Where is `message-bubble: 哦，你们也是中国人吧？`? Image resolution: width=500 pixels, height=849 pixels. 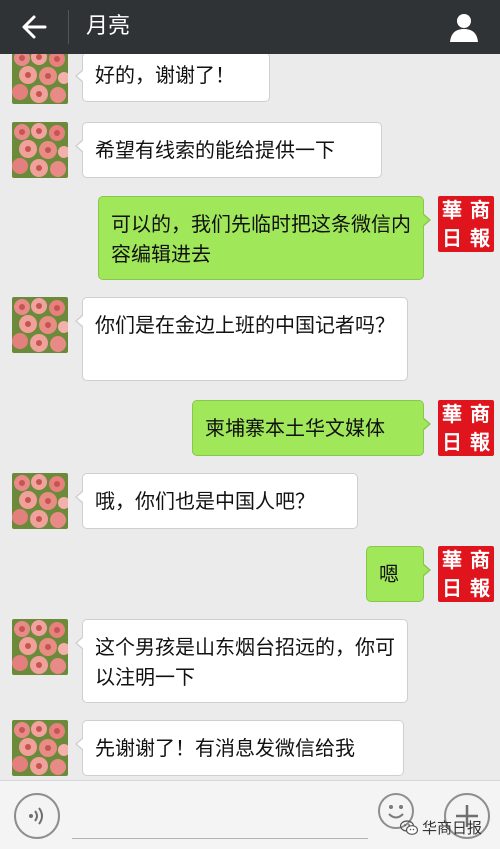
message-bubble: 哦，你们也是中国人吧？ is located at coordinates (216, 501).